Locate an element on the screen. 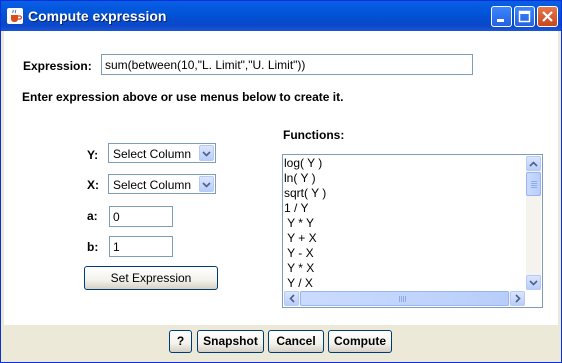 This screenshot has width=562, height=363. vertical-scrollbar is located at coordinates (533, 223).